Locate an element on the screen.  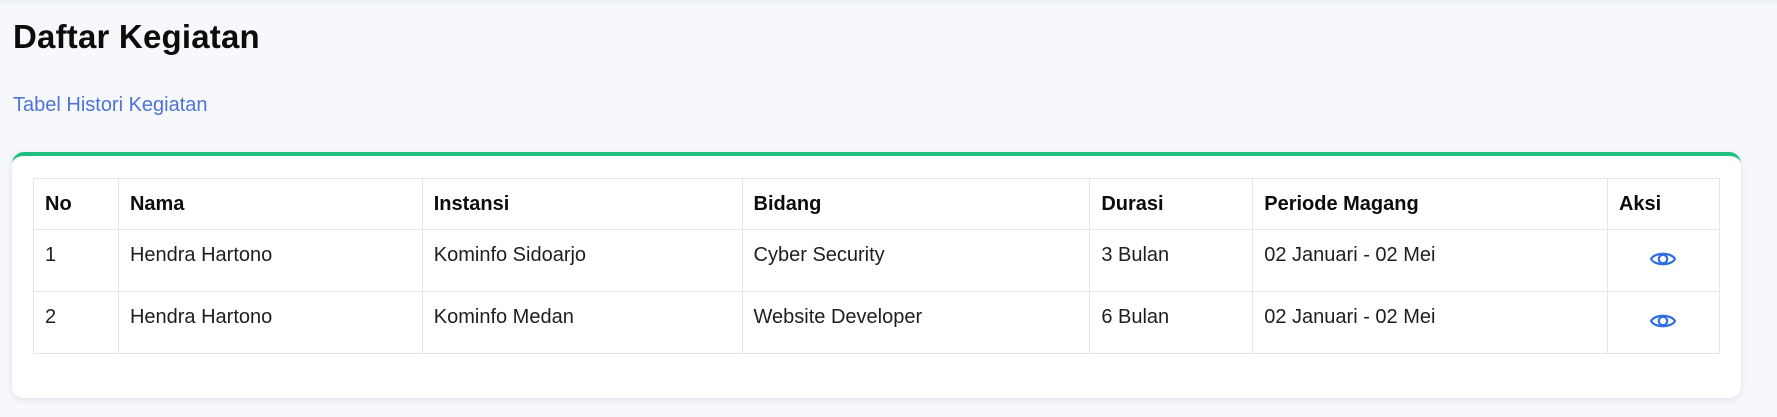
top-shade is located at coordinates (888, 3).